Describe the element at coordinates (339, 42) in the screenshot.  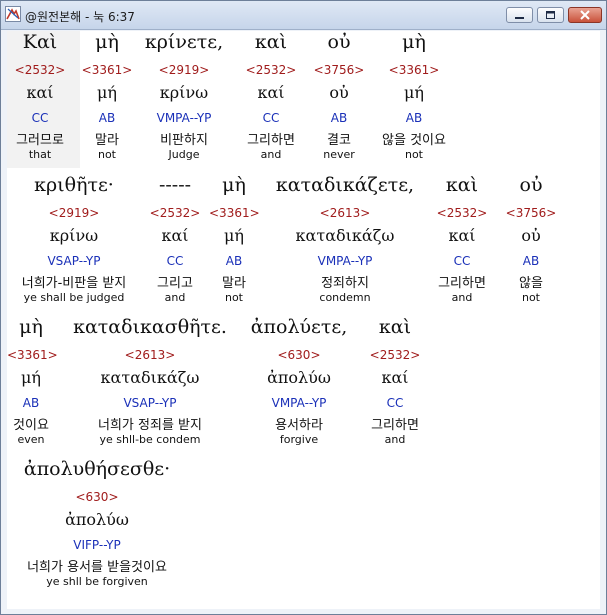
I see `greek-word: οὐ` at that location.